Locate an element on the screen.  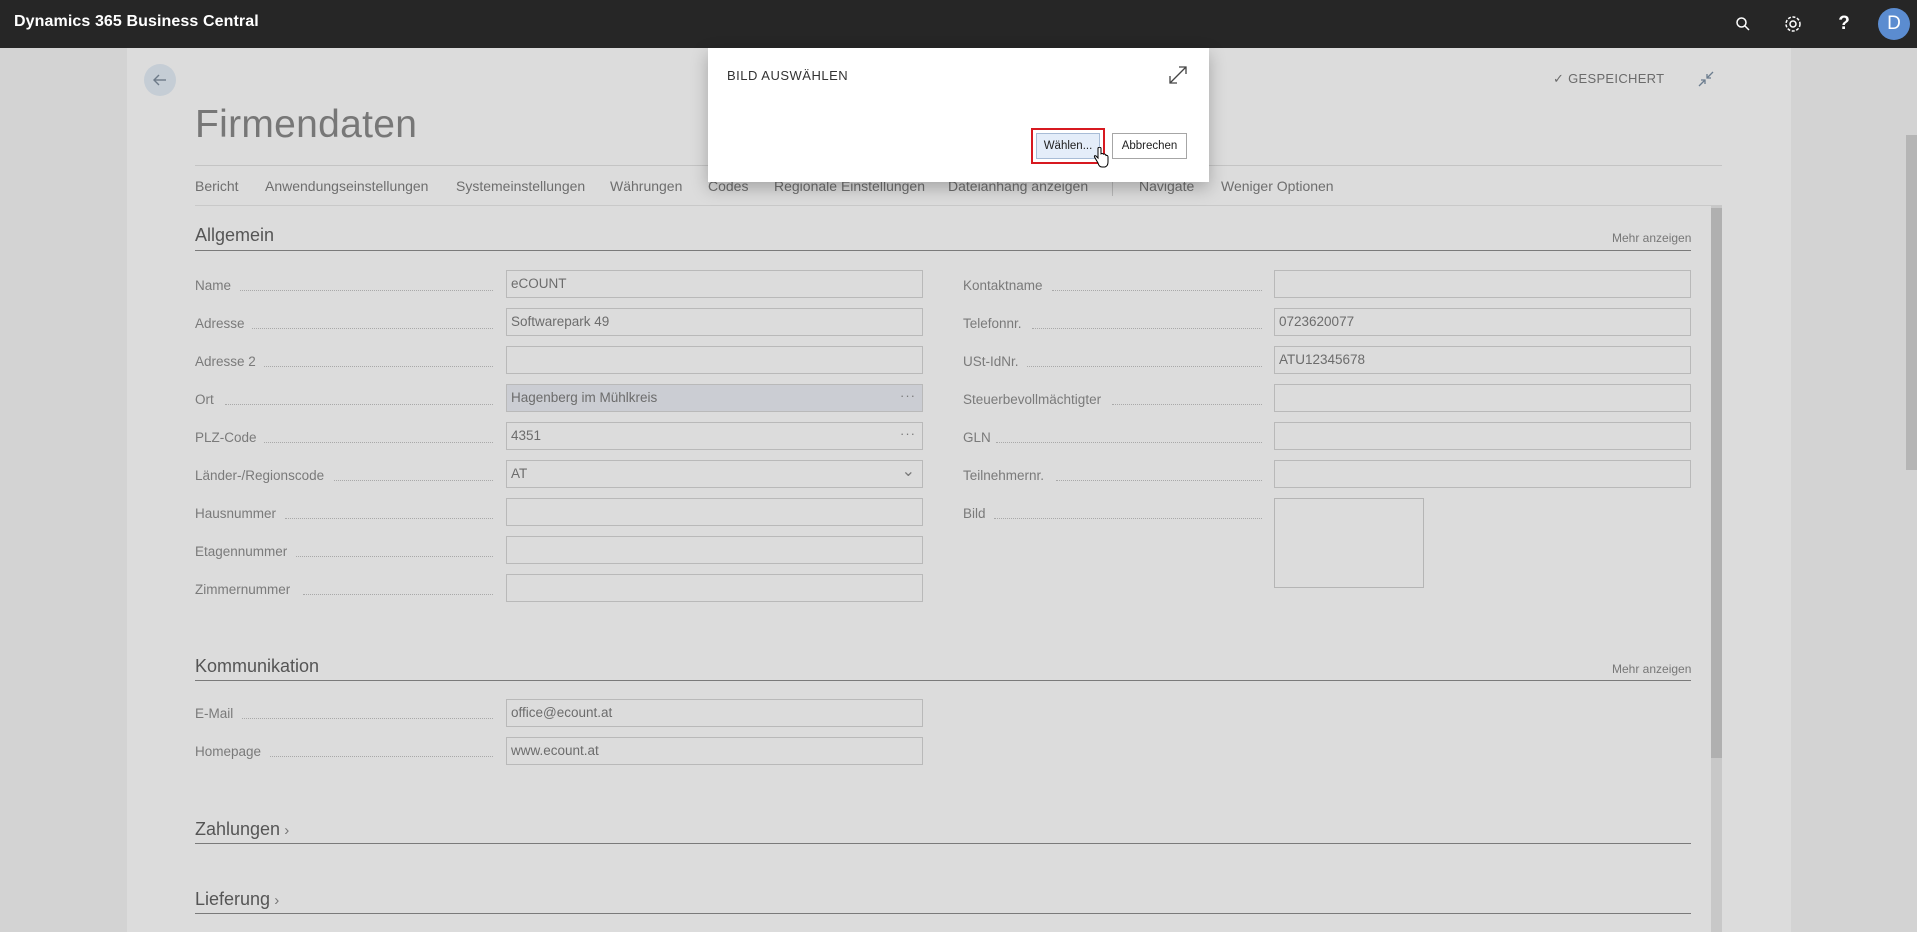
saved-status: ✓ GESPEICHERT is located at coordinates (1608, 79).